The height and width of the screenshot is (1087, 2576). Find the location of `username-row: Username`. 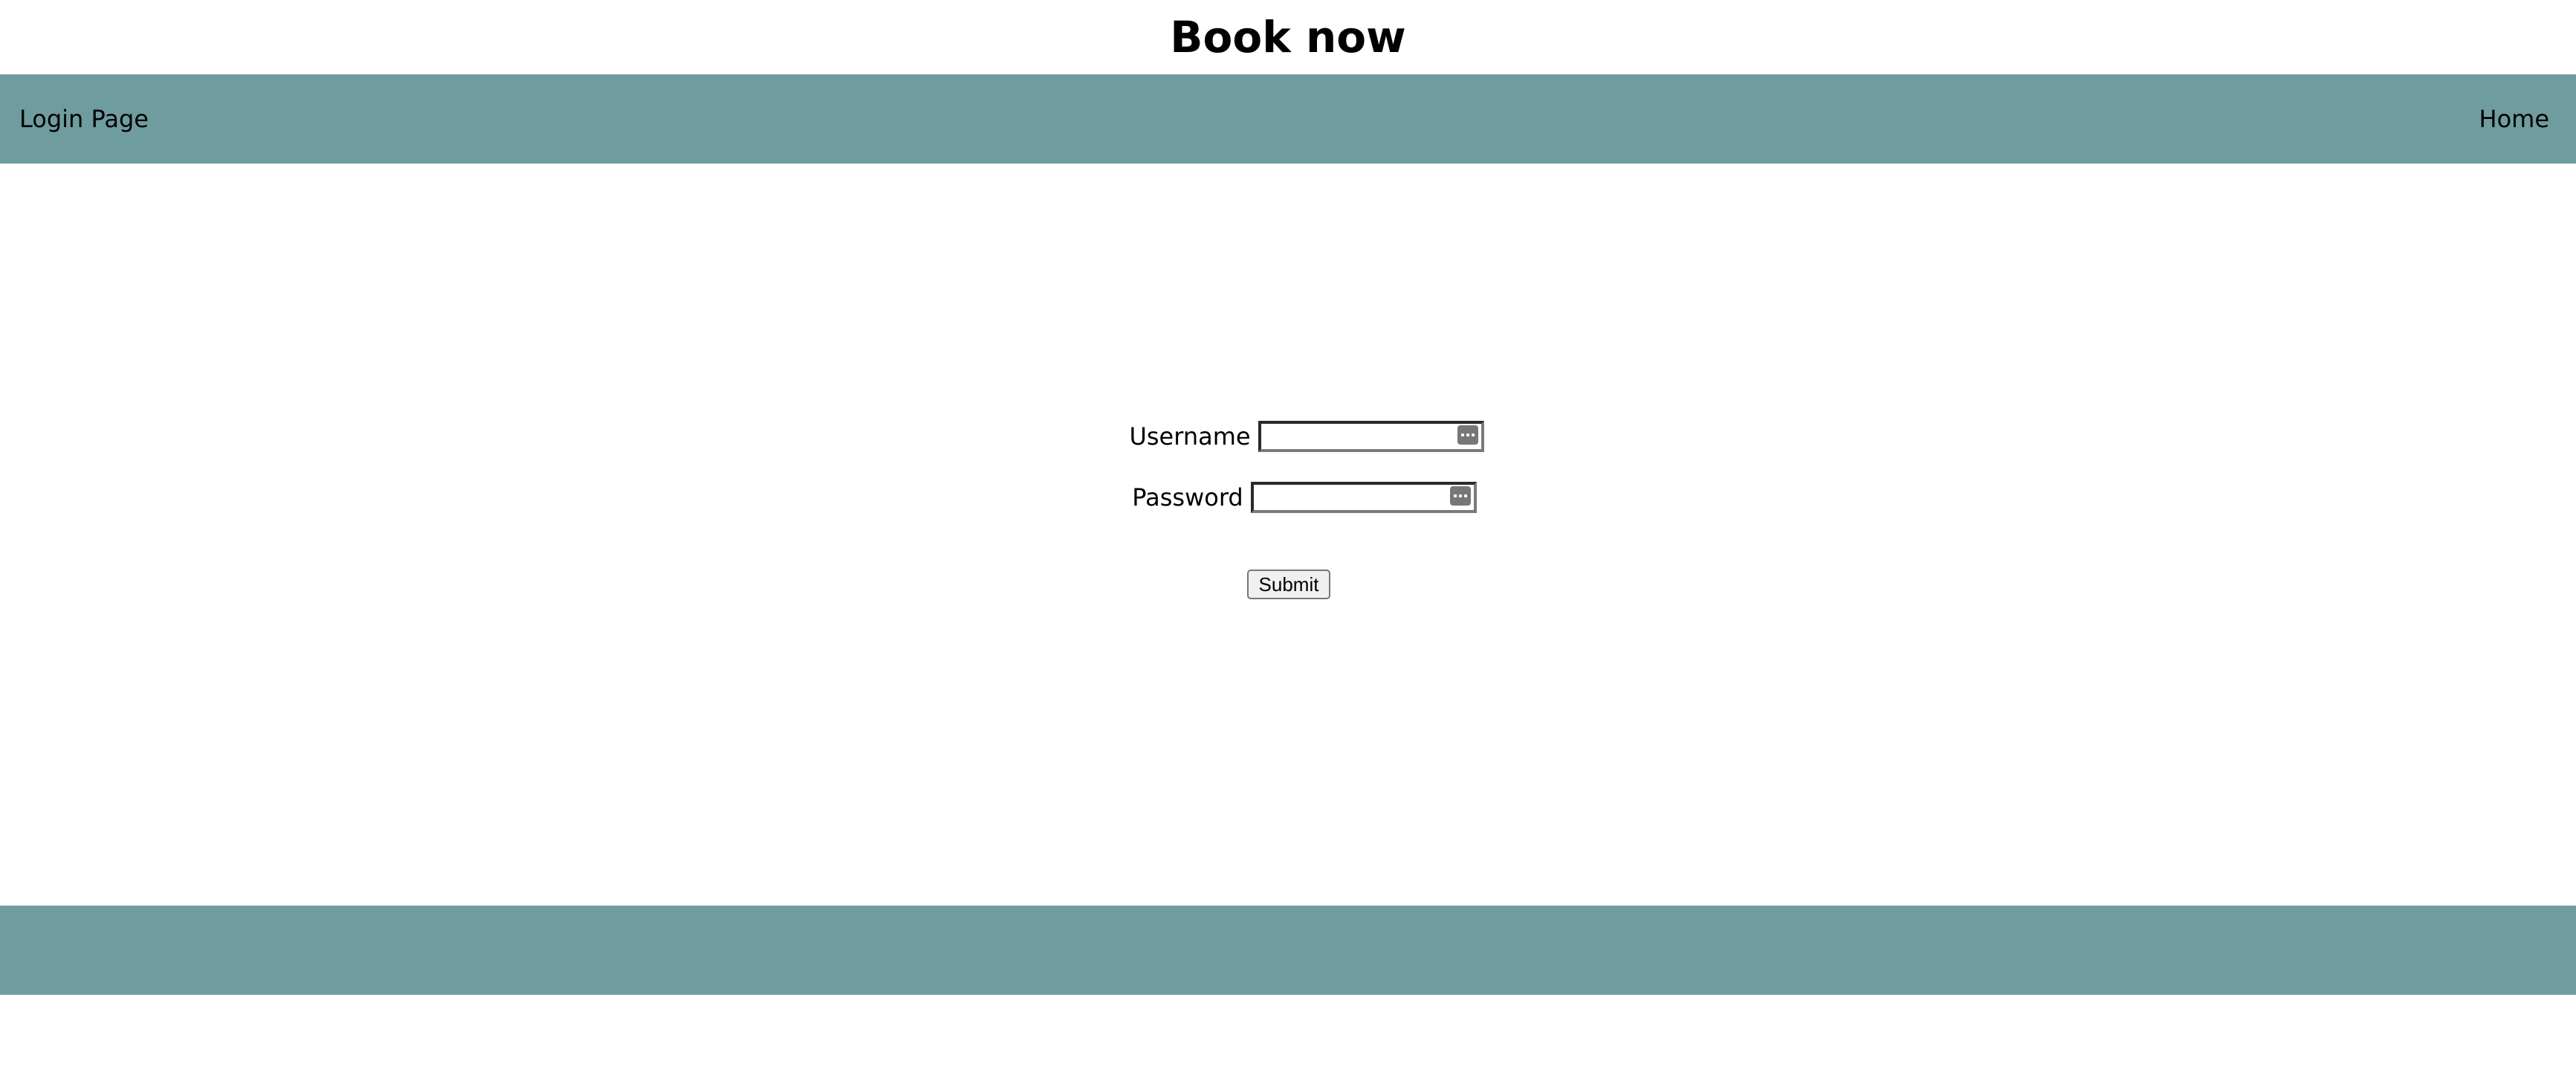

username-row: Username is located at coordinates (1306, 436).